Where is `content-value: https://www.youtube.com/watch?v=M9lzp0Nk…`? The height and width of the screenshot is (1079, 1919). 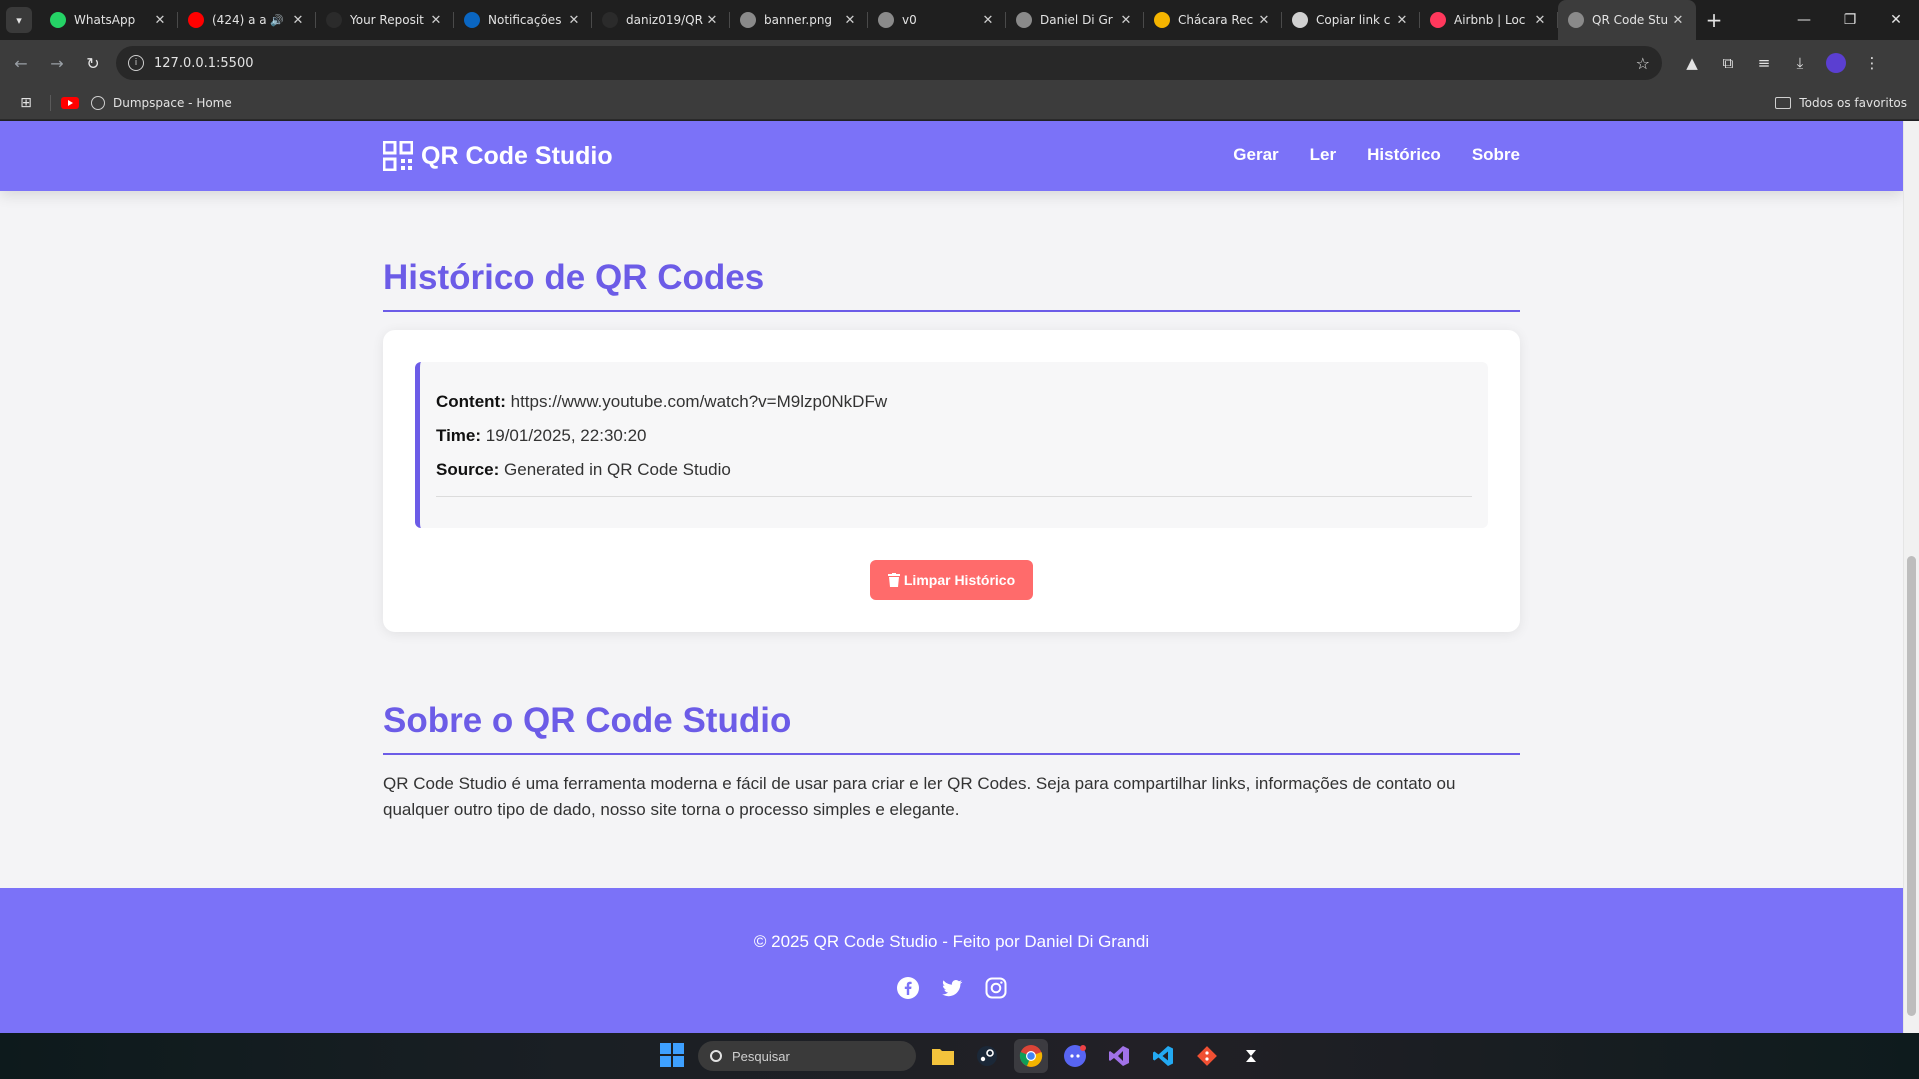 content-value: https://www.youtube.com/watch?v=M9lzp0Nk… is located at coordinates (699, 401).